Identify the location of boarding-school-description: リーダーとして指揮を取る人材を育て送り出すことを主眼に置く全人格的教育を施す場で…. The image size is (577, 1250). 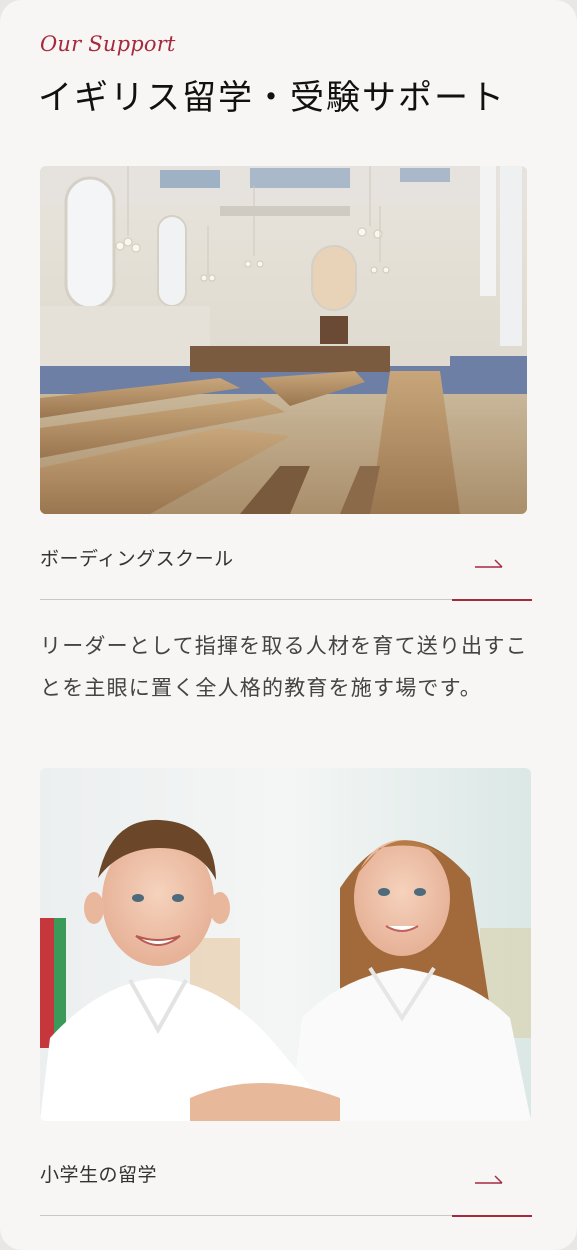
(284, 667).